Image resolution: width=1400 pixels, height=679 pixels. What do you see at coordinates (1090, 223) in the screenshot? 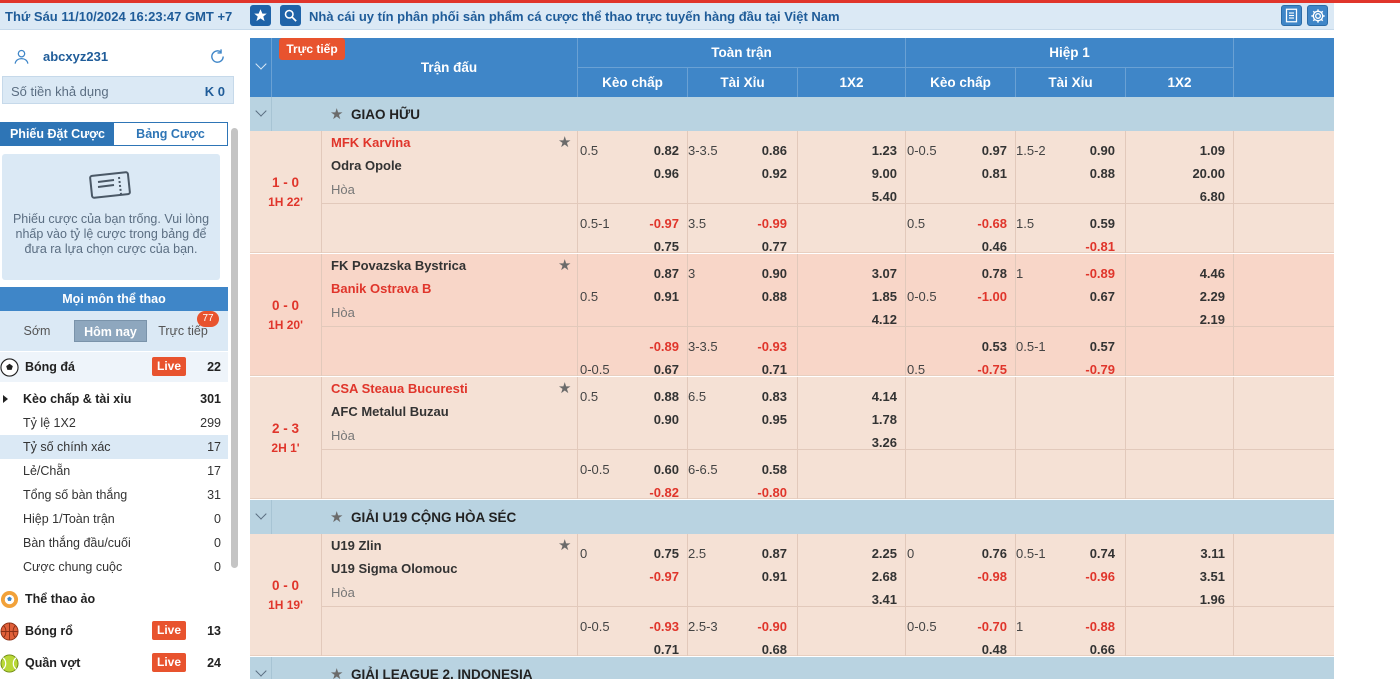
I see `odds-value: 0.59` at bounding box center [1090, 223].